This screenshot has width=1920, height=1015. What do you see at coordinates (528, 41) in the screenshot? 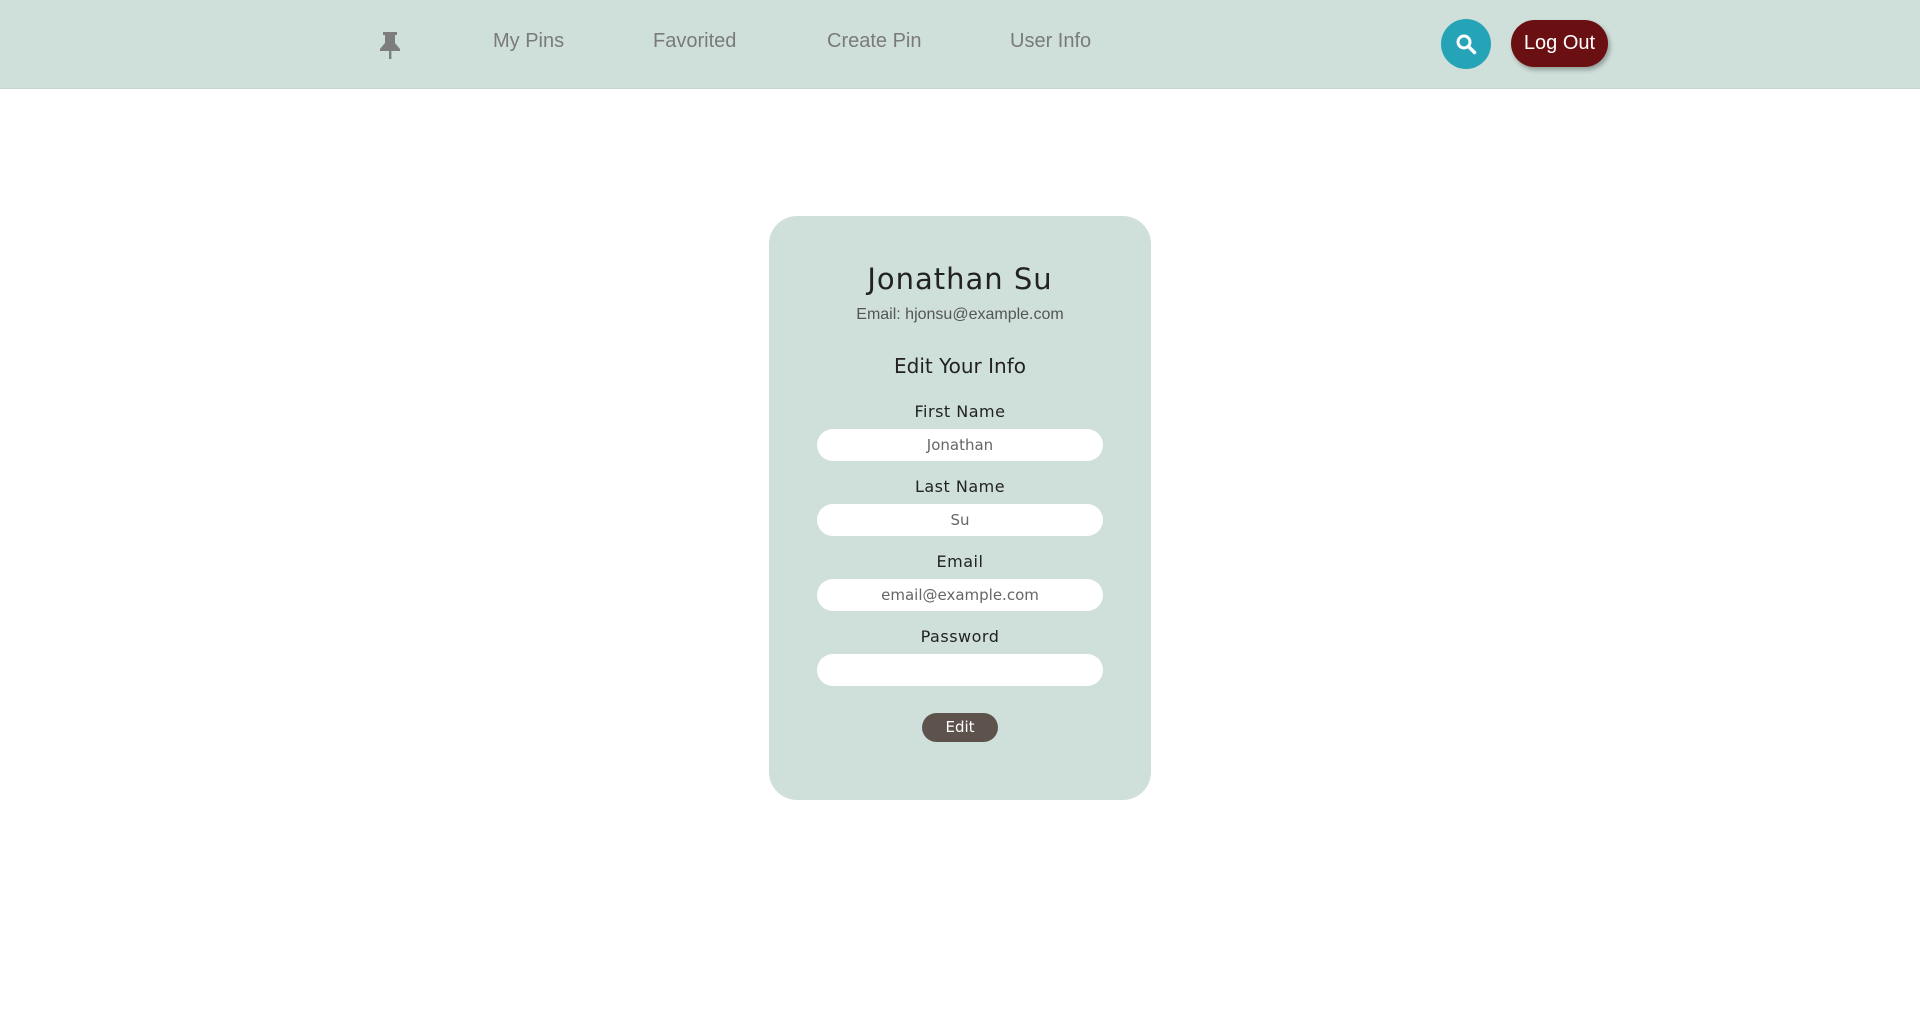
I see `nav-link-my-pins: My Pins` at bounding box center [528, 41].